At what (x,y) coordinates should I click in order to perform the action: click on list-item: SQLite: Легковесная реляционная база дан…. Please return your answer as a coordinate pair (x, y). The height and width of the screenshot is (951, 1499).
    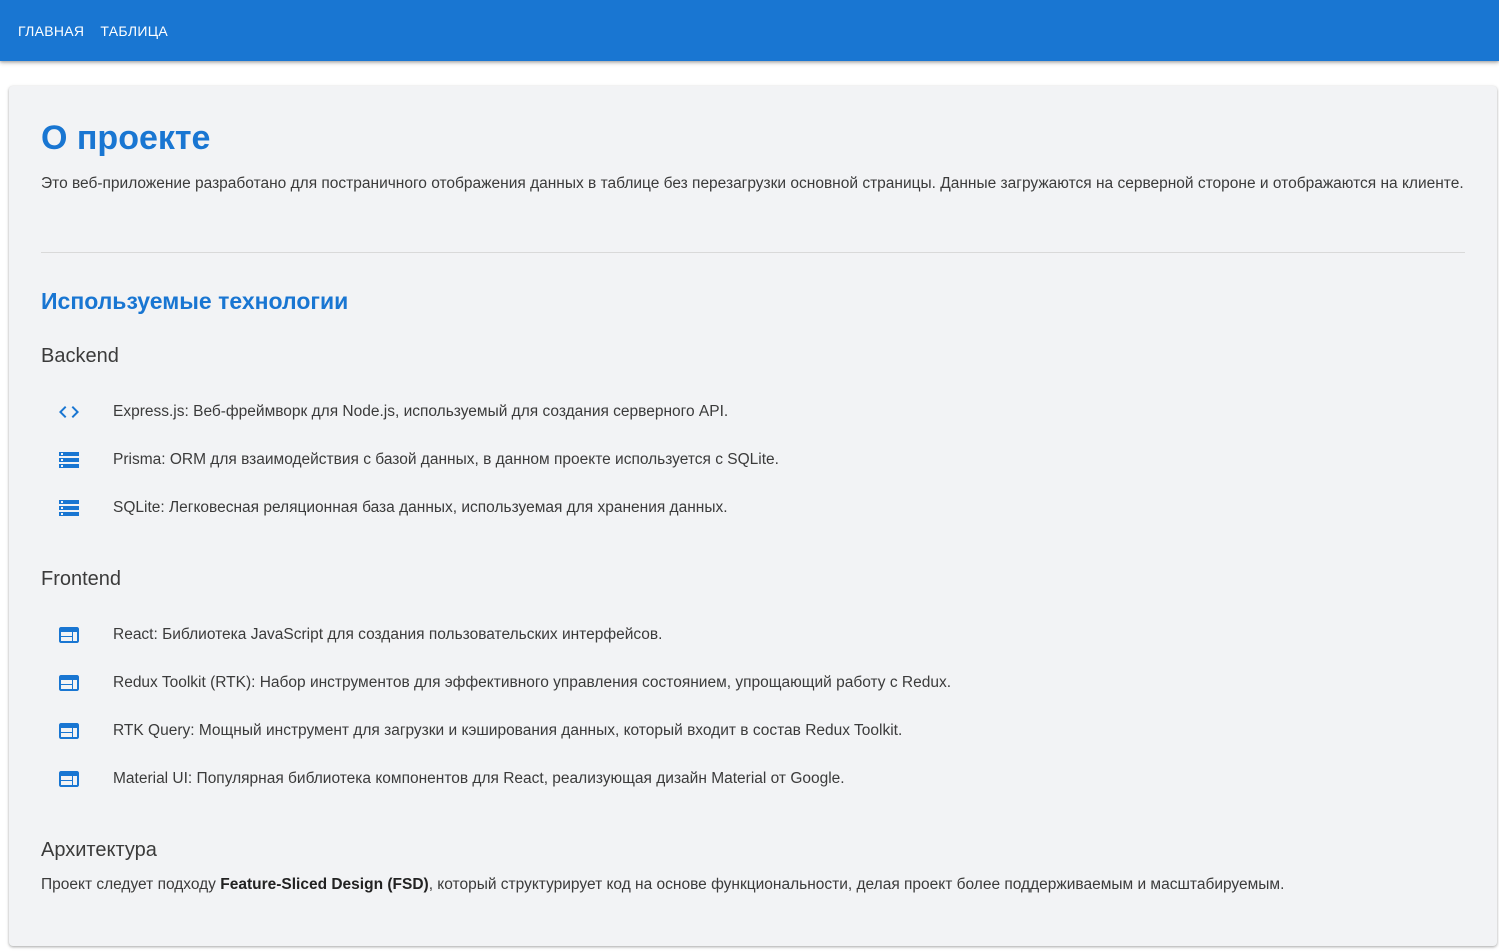
    Looking at the image, I should click on (753, 508).